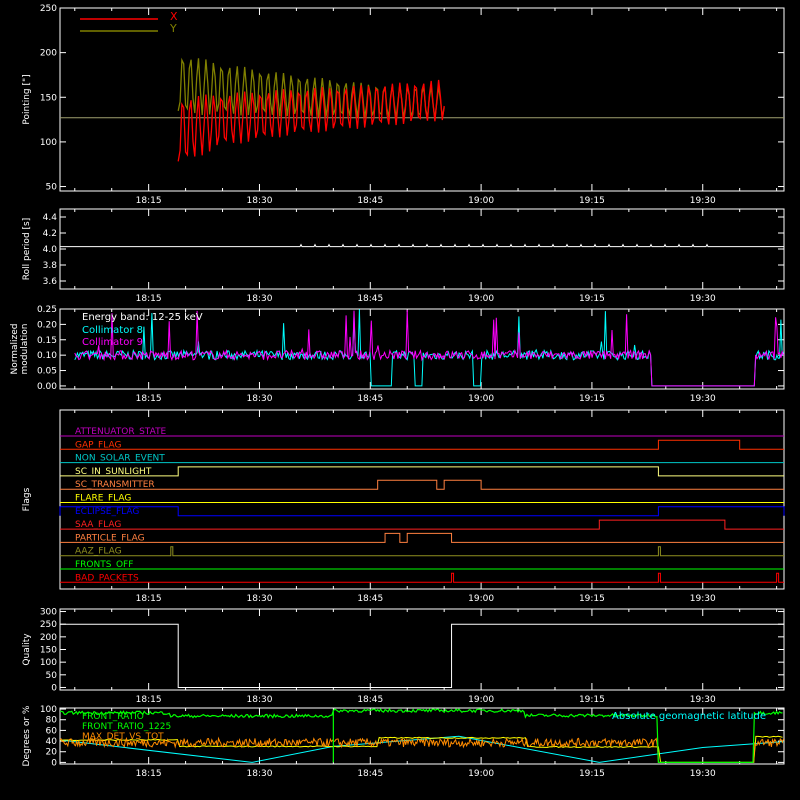 This screenshot has height=800, width=800. I want to click on flag-label: SC_IN_SUNLIGHT, so click(113, 472).